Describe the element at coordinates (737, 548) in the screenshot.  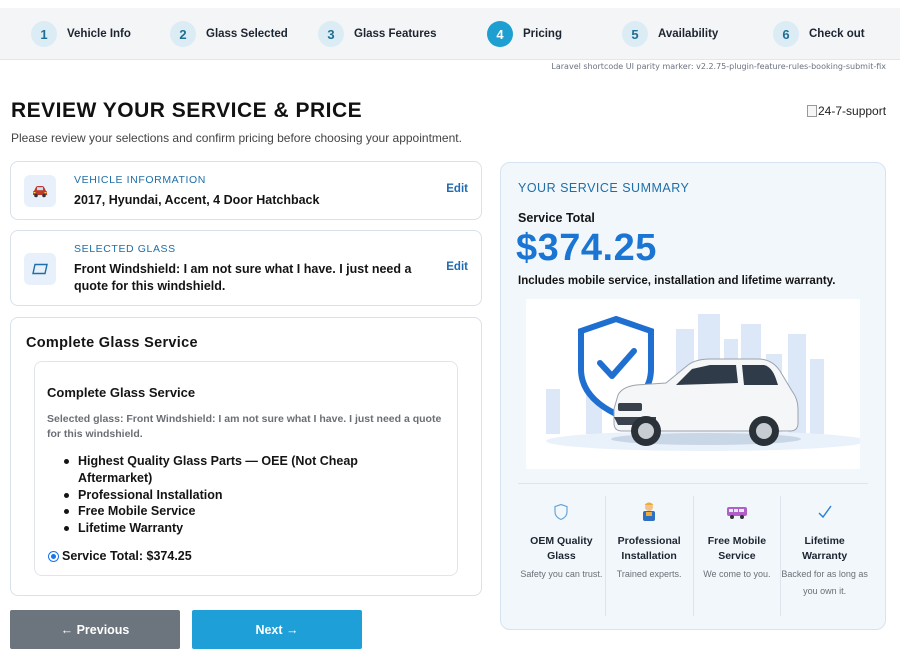
I see `feature-title: Free Mobile Service` at that location.